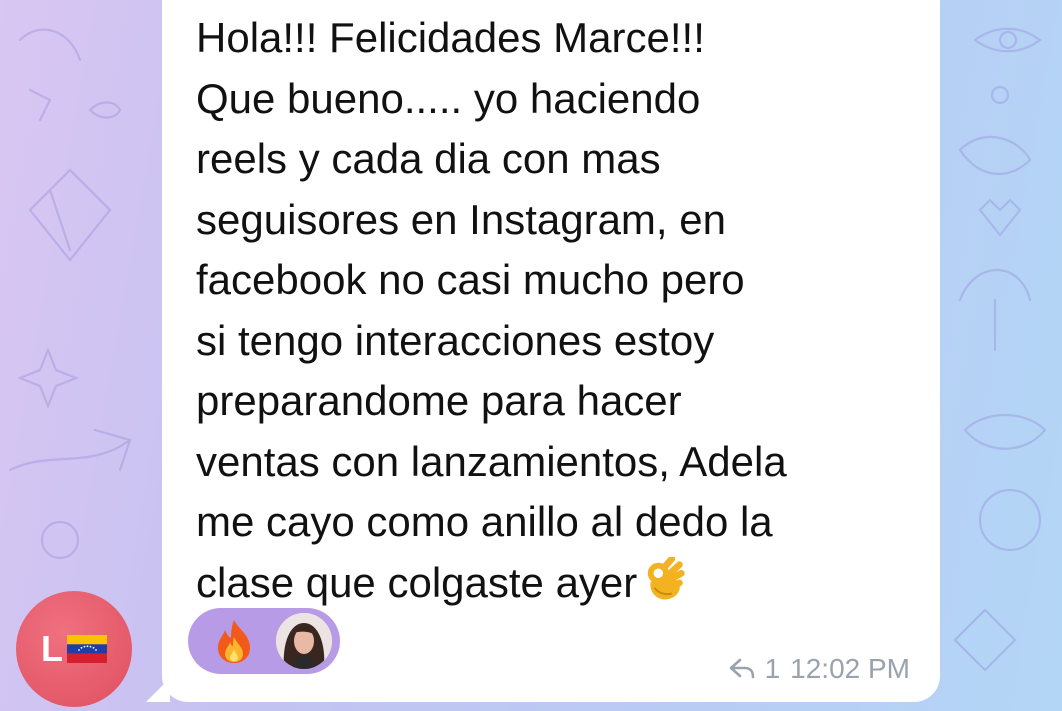 The width and height of the screenshot is (1062, 711). I want to click on venezuela-flag-icon, so click(87, 649).